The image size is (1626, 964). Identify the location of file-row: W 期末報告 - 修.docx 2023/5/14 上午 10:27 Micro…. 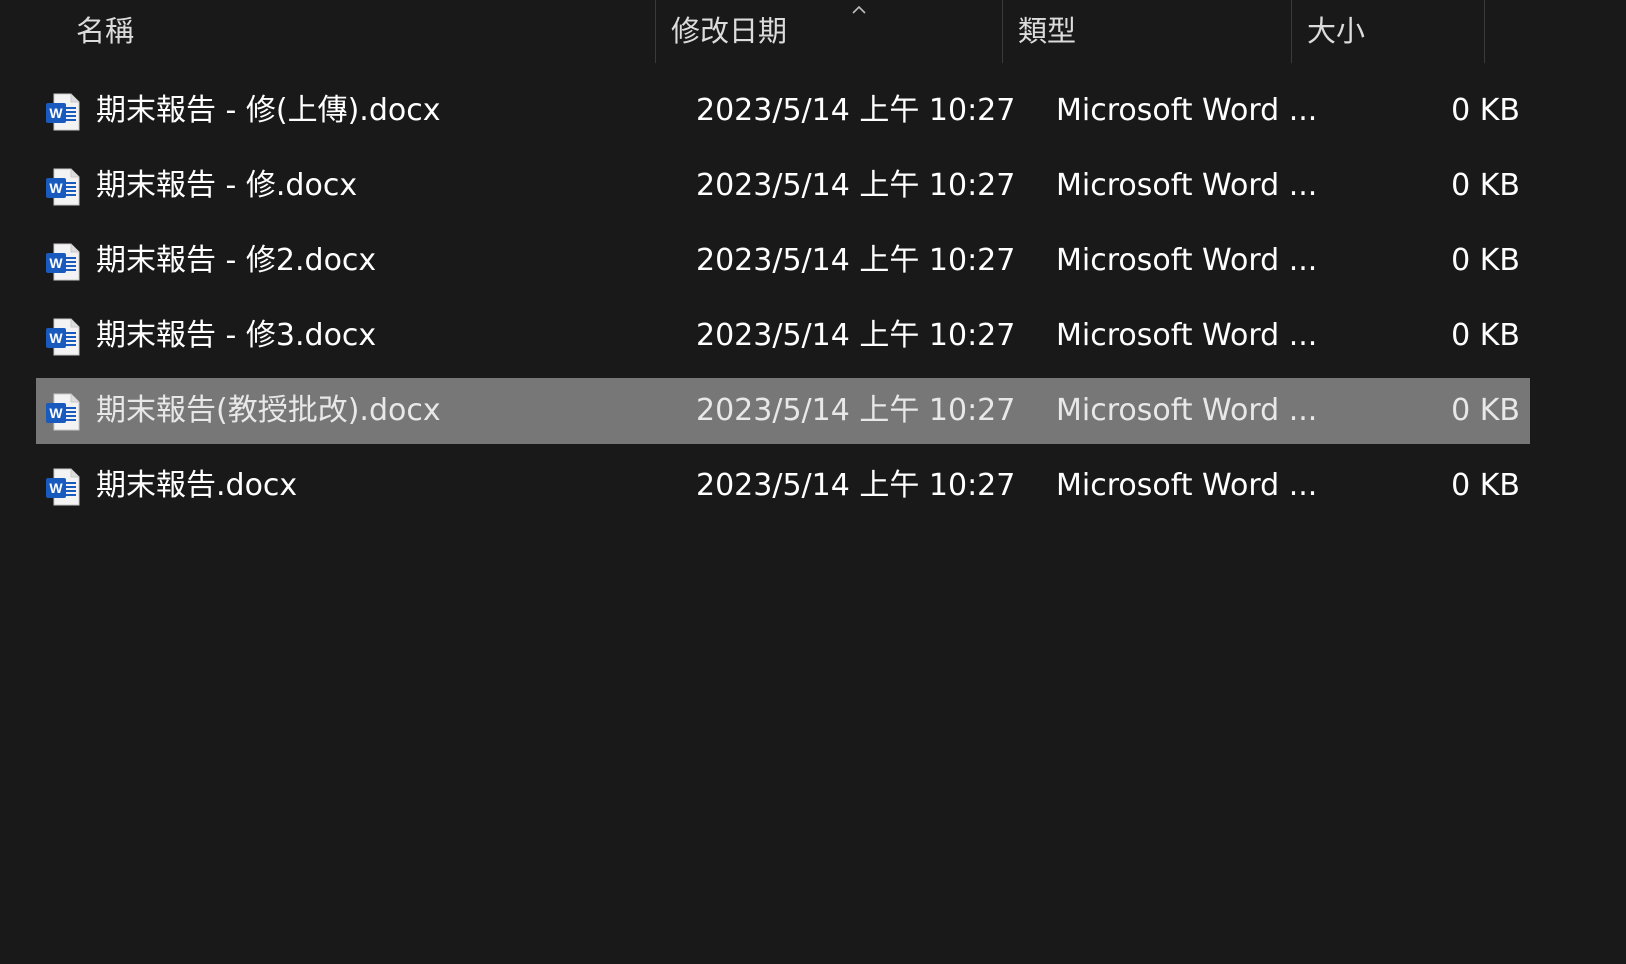
(783, 186).